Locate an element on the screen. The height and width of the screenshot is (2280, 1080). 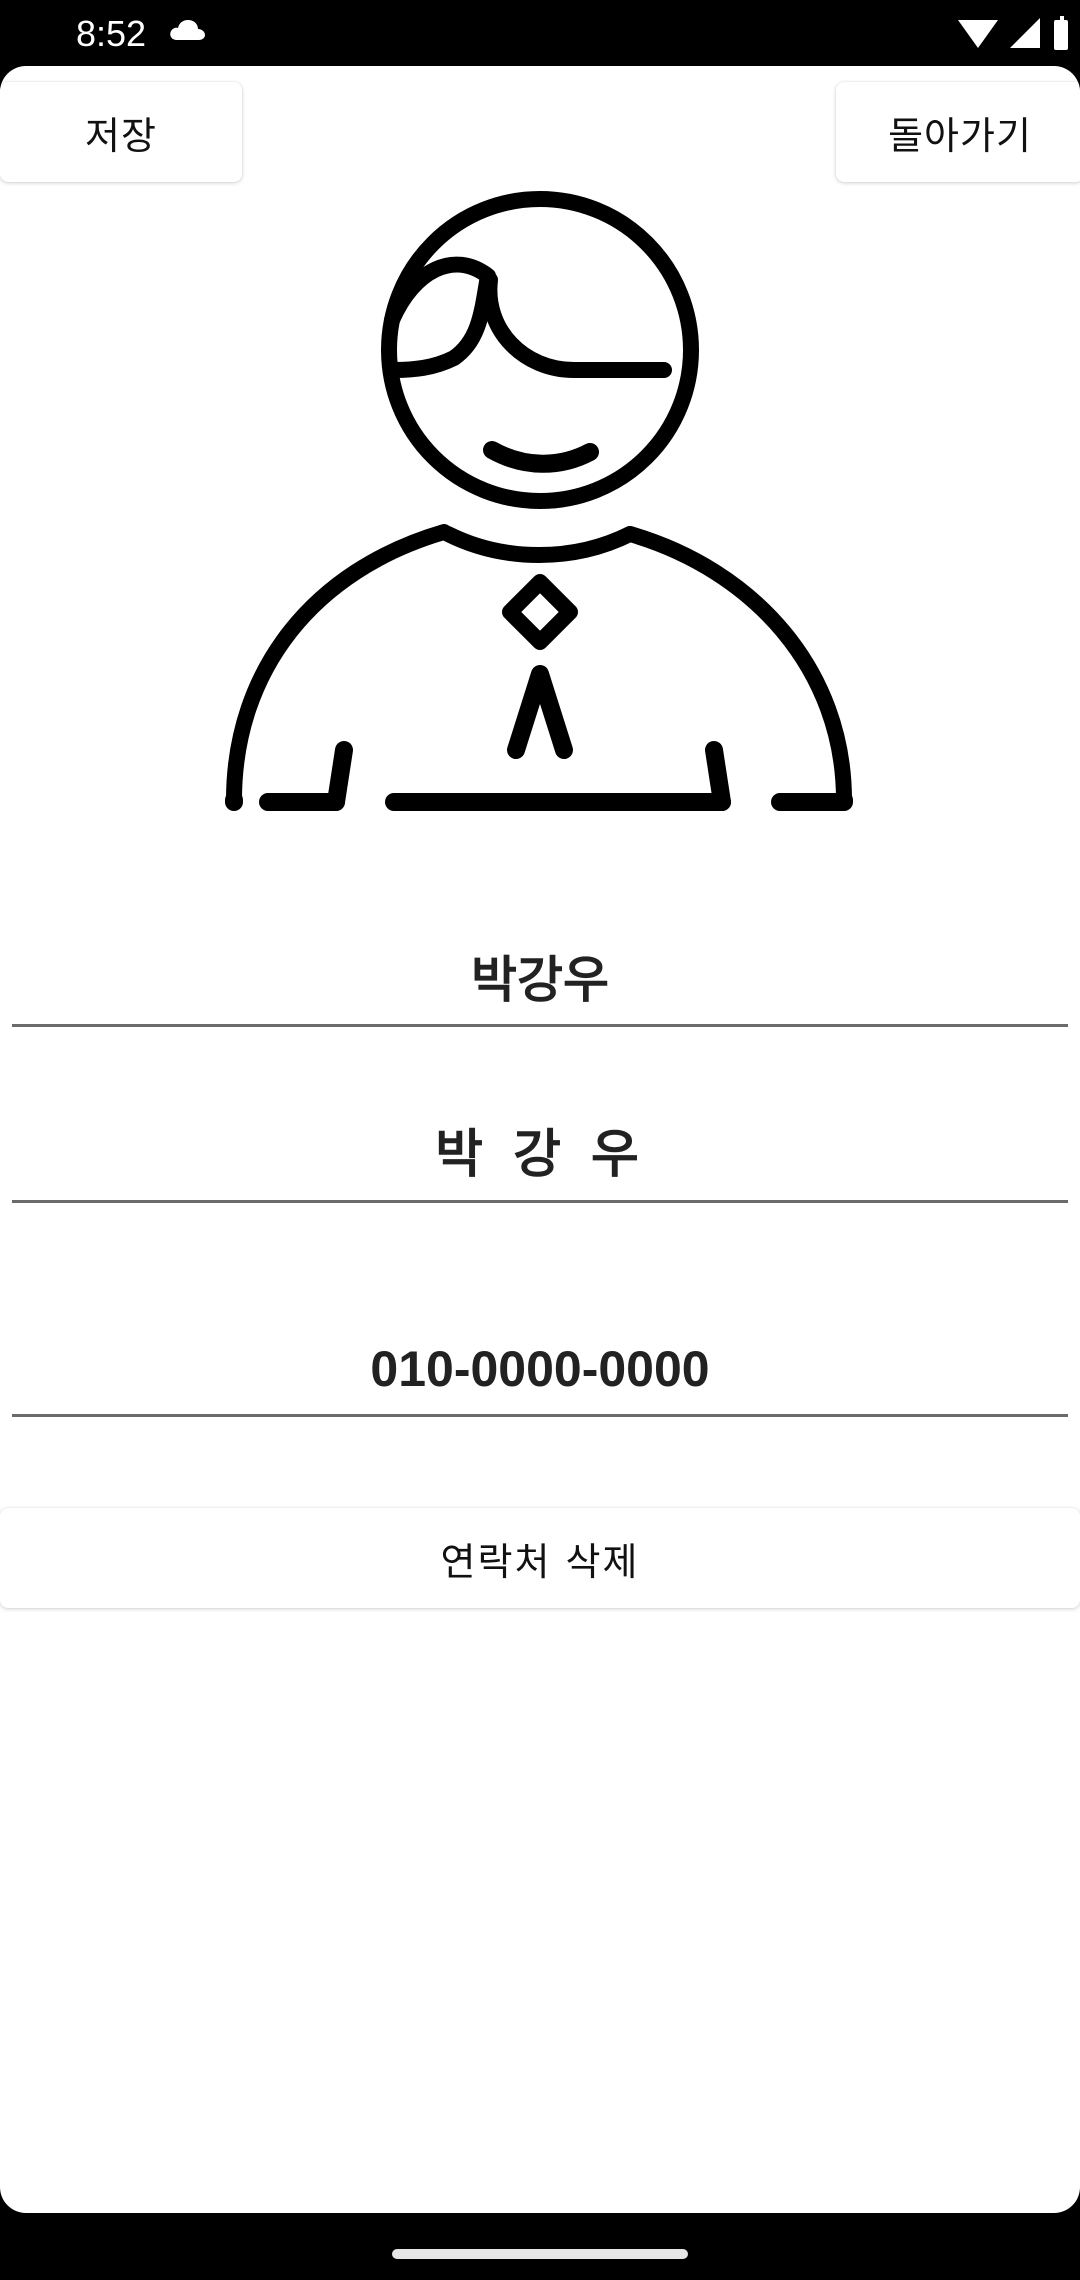
navigation-bar is located at coordinates (540, 2246).